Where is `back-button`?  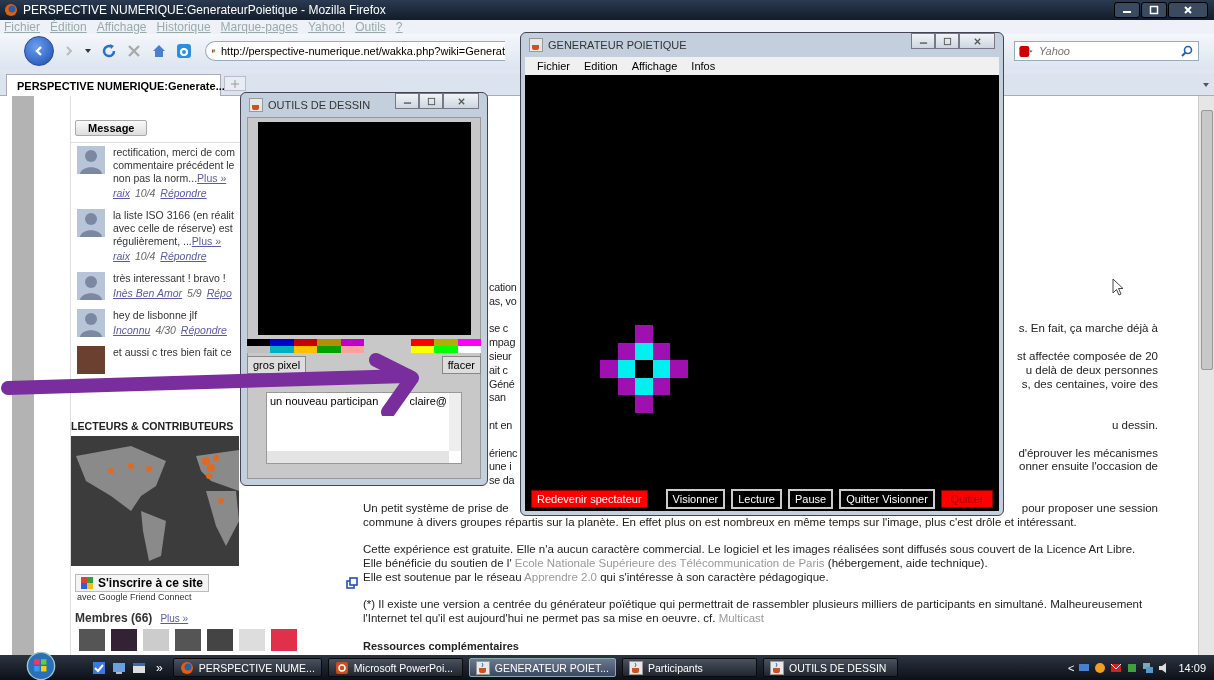
back-button is located at coordinates (39, 51).